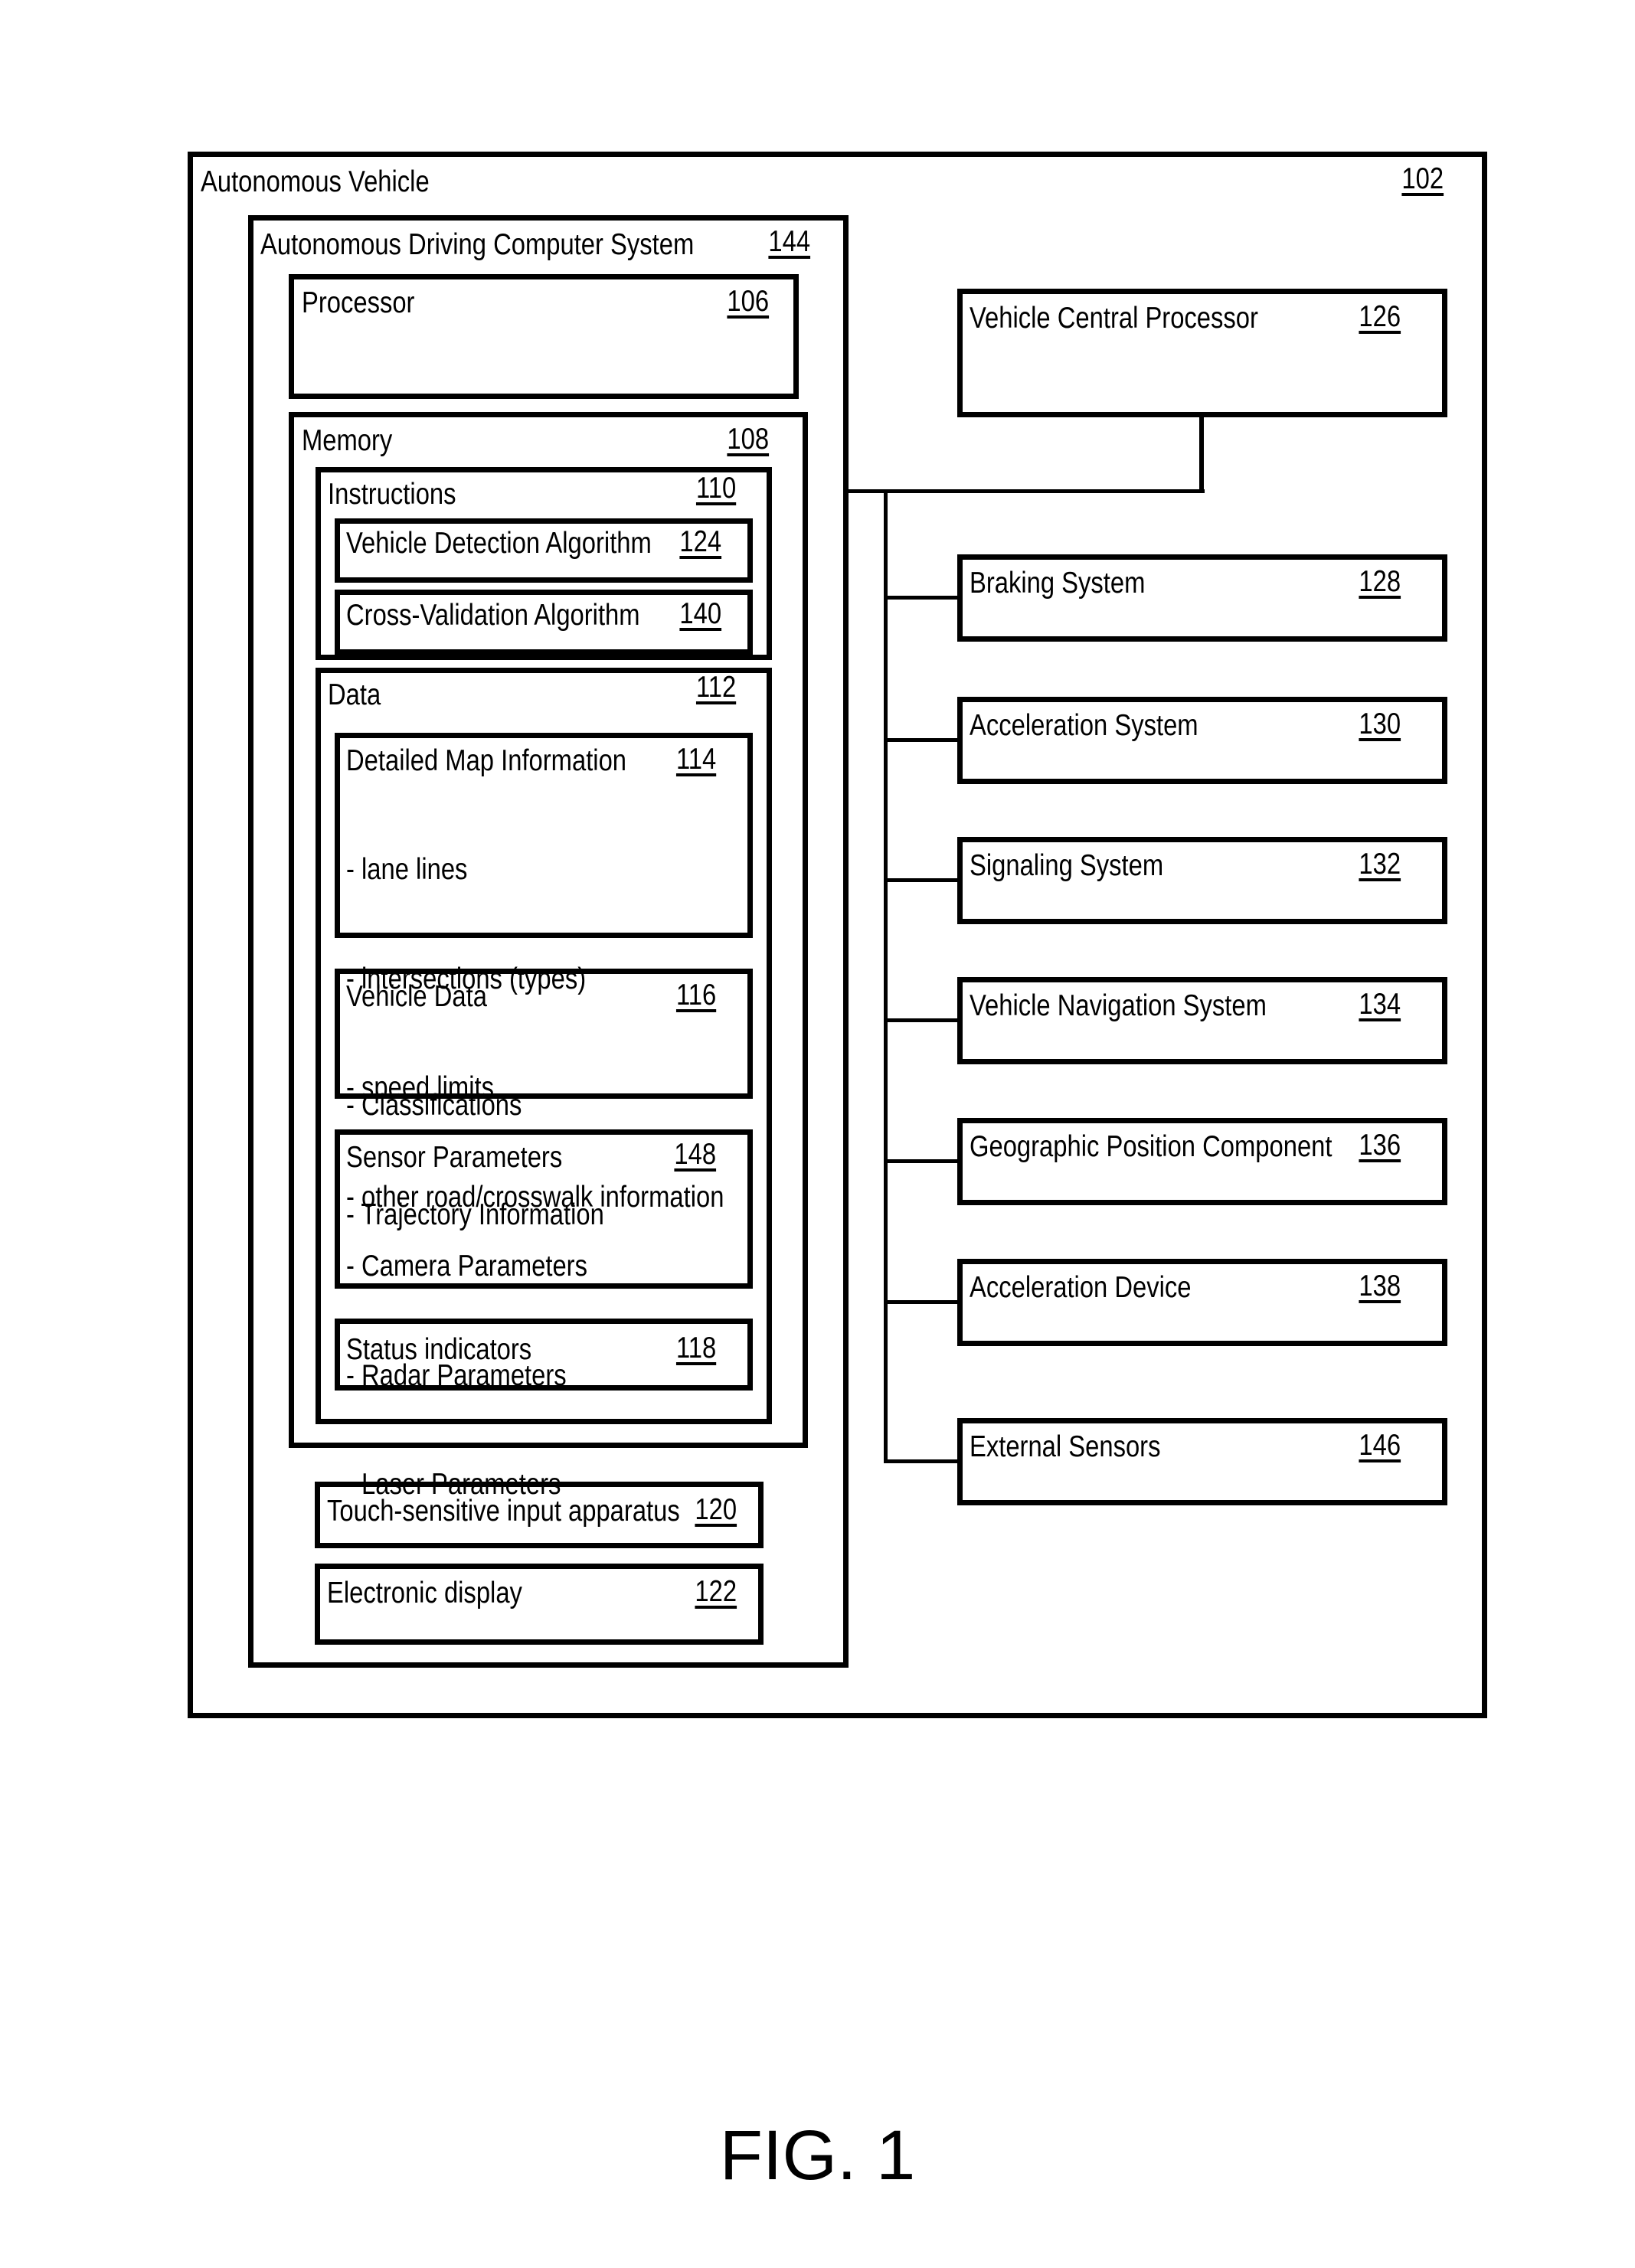 The image size is (1635, 2268). Describe the element at coordinates (499, 543) in the screenshot. I see `vehicle-detection-algorithm-label: Vehicle Detection Algorithm` at that location.